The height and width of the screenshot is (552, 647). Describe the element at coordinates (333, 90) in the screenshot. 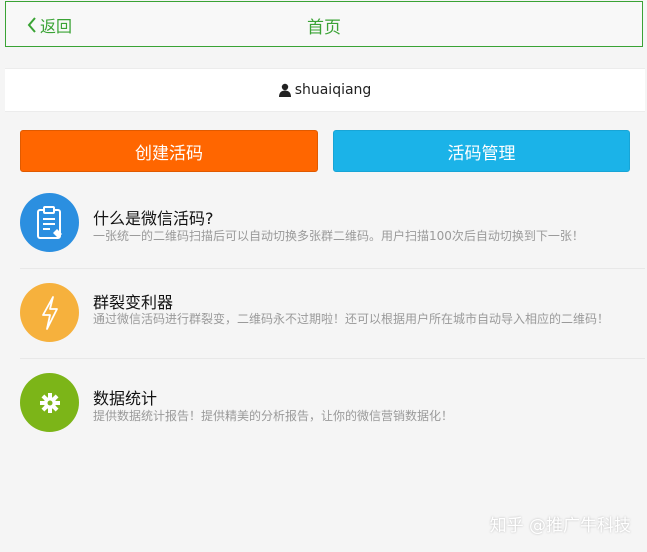

I see `username: shuaiqiang` at that location.